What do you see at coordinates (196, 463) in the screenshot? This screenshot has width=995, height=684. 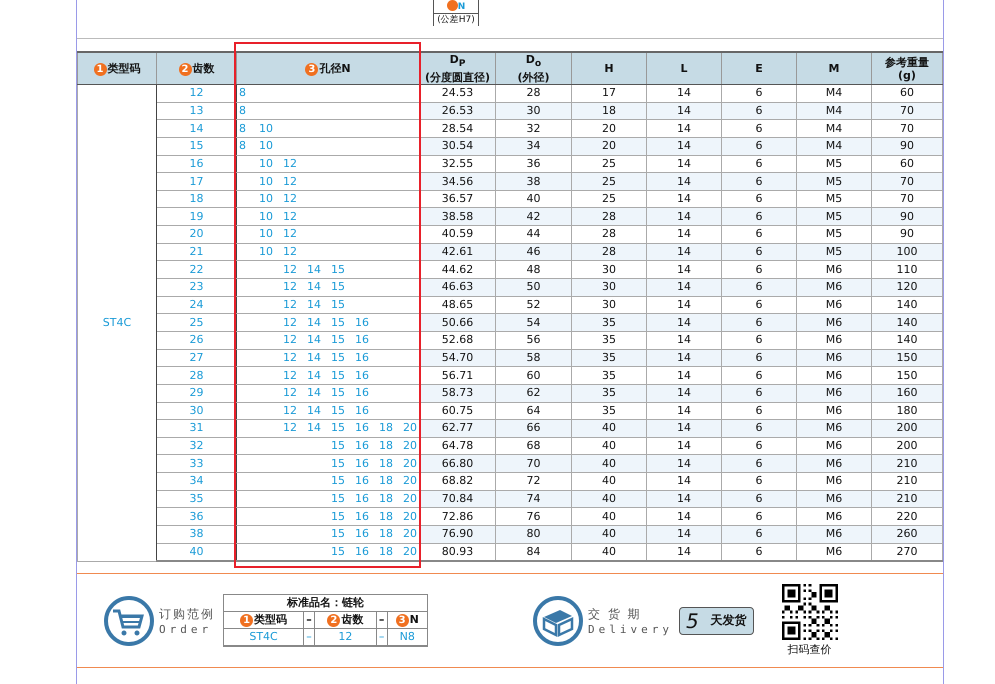 I see `table-cell: 33` at bounding box center [196, 463].